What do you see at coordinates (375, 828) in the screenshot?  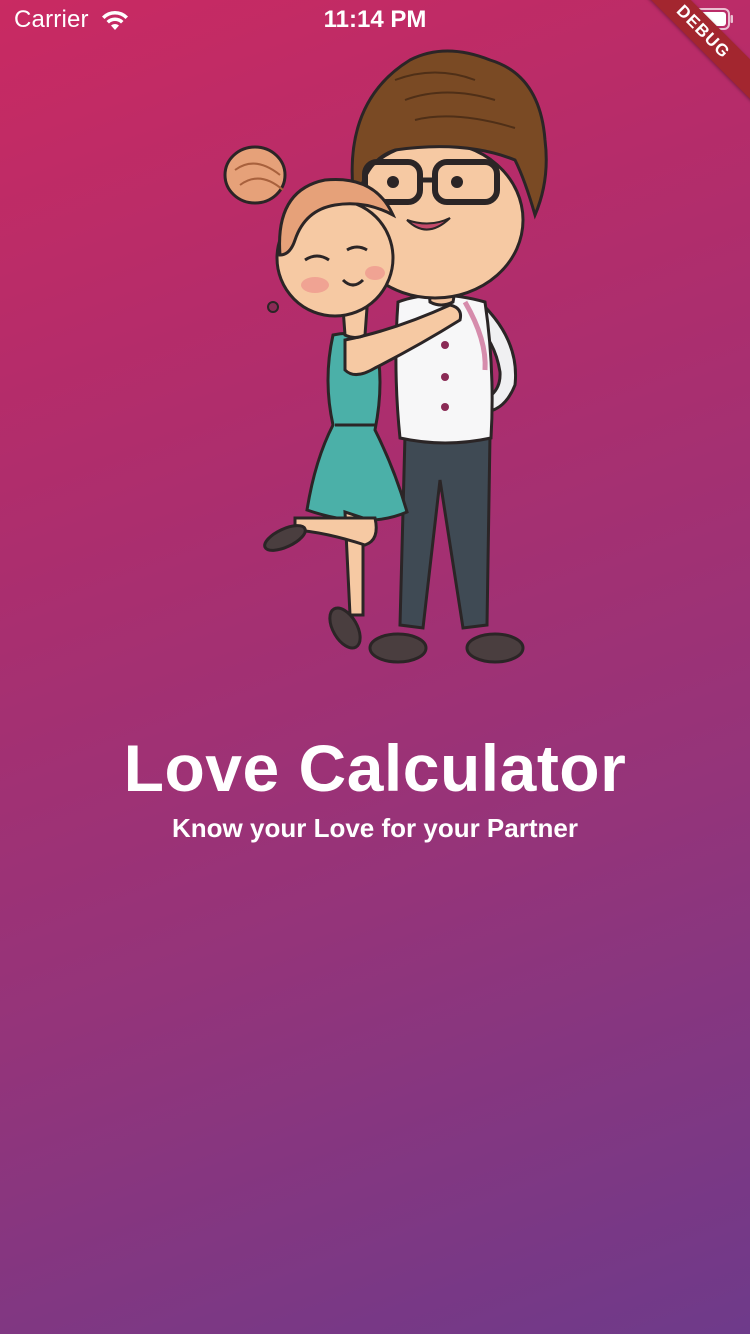 I see `app-subtitle: Know your Love for your Partner` at bounding box center [375, 828].